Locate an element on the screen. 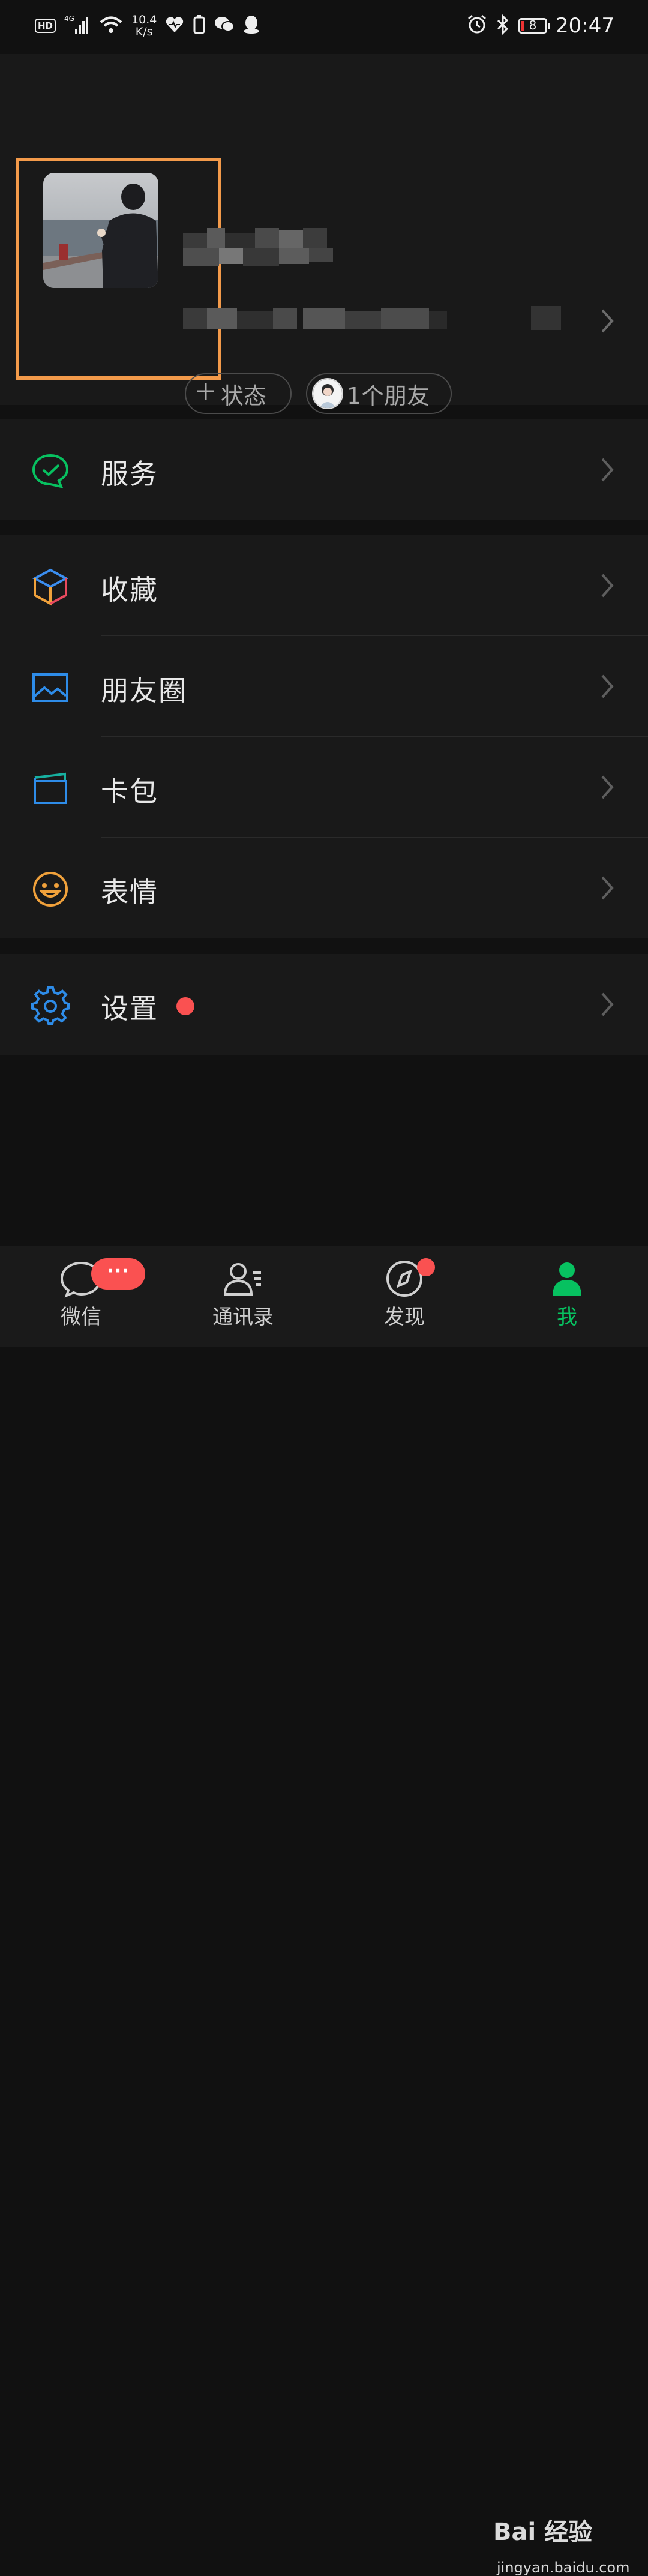  menu-item-favorites: 收藏 is located at coordinates (324, 585).